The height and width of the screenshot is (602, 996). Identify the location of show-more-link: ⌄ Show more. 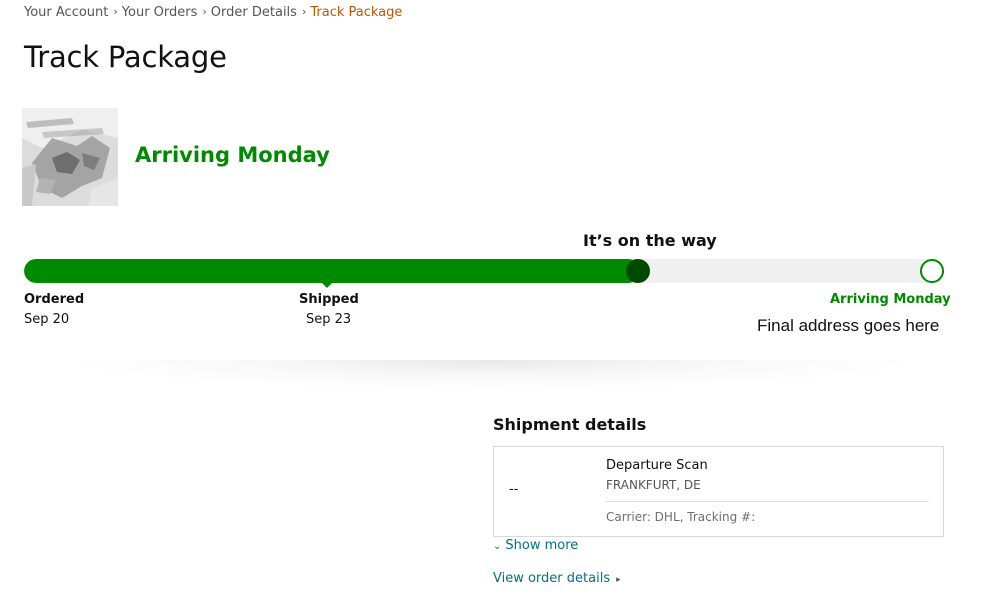
(535, 545).